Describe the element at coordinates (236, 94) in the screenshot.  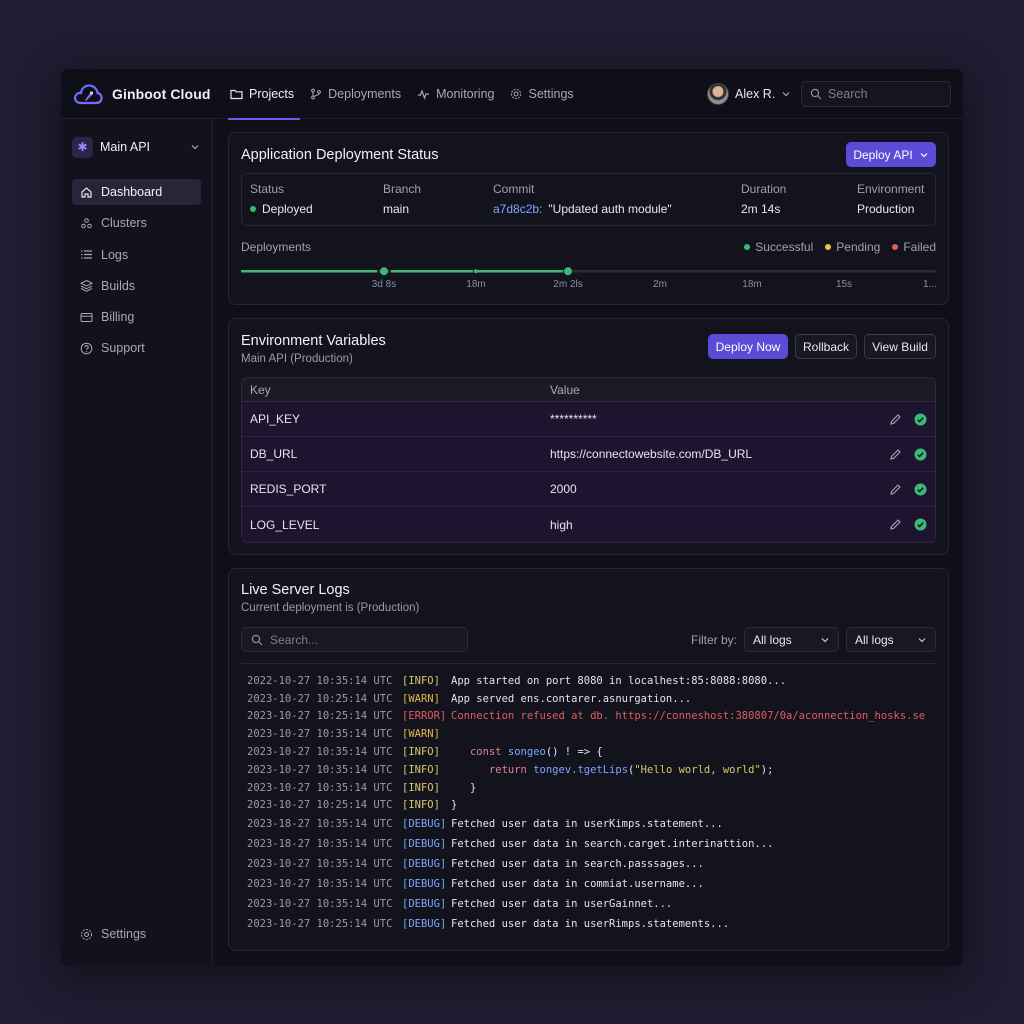
I see `folder-icon` at that location.